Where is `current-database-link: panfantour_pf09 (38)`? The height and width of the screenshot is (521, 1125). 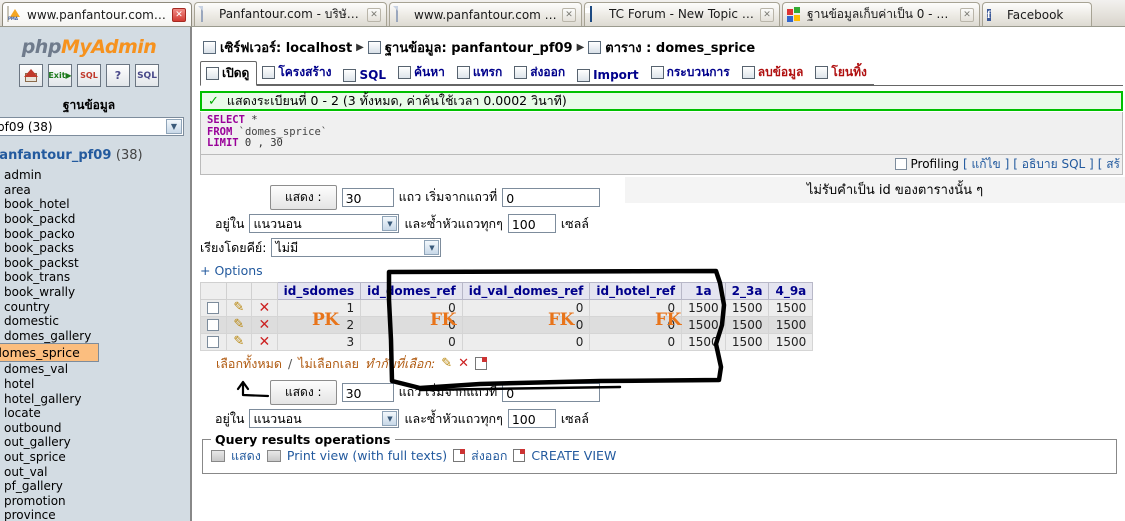
current-database-link: panfantour_pf09 (38) is located at coordinates (95, 152).